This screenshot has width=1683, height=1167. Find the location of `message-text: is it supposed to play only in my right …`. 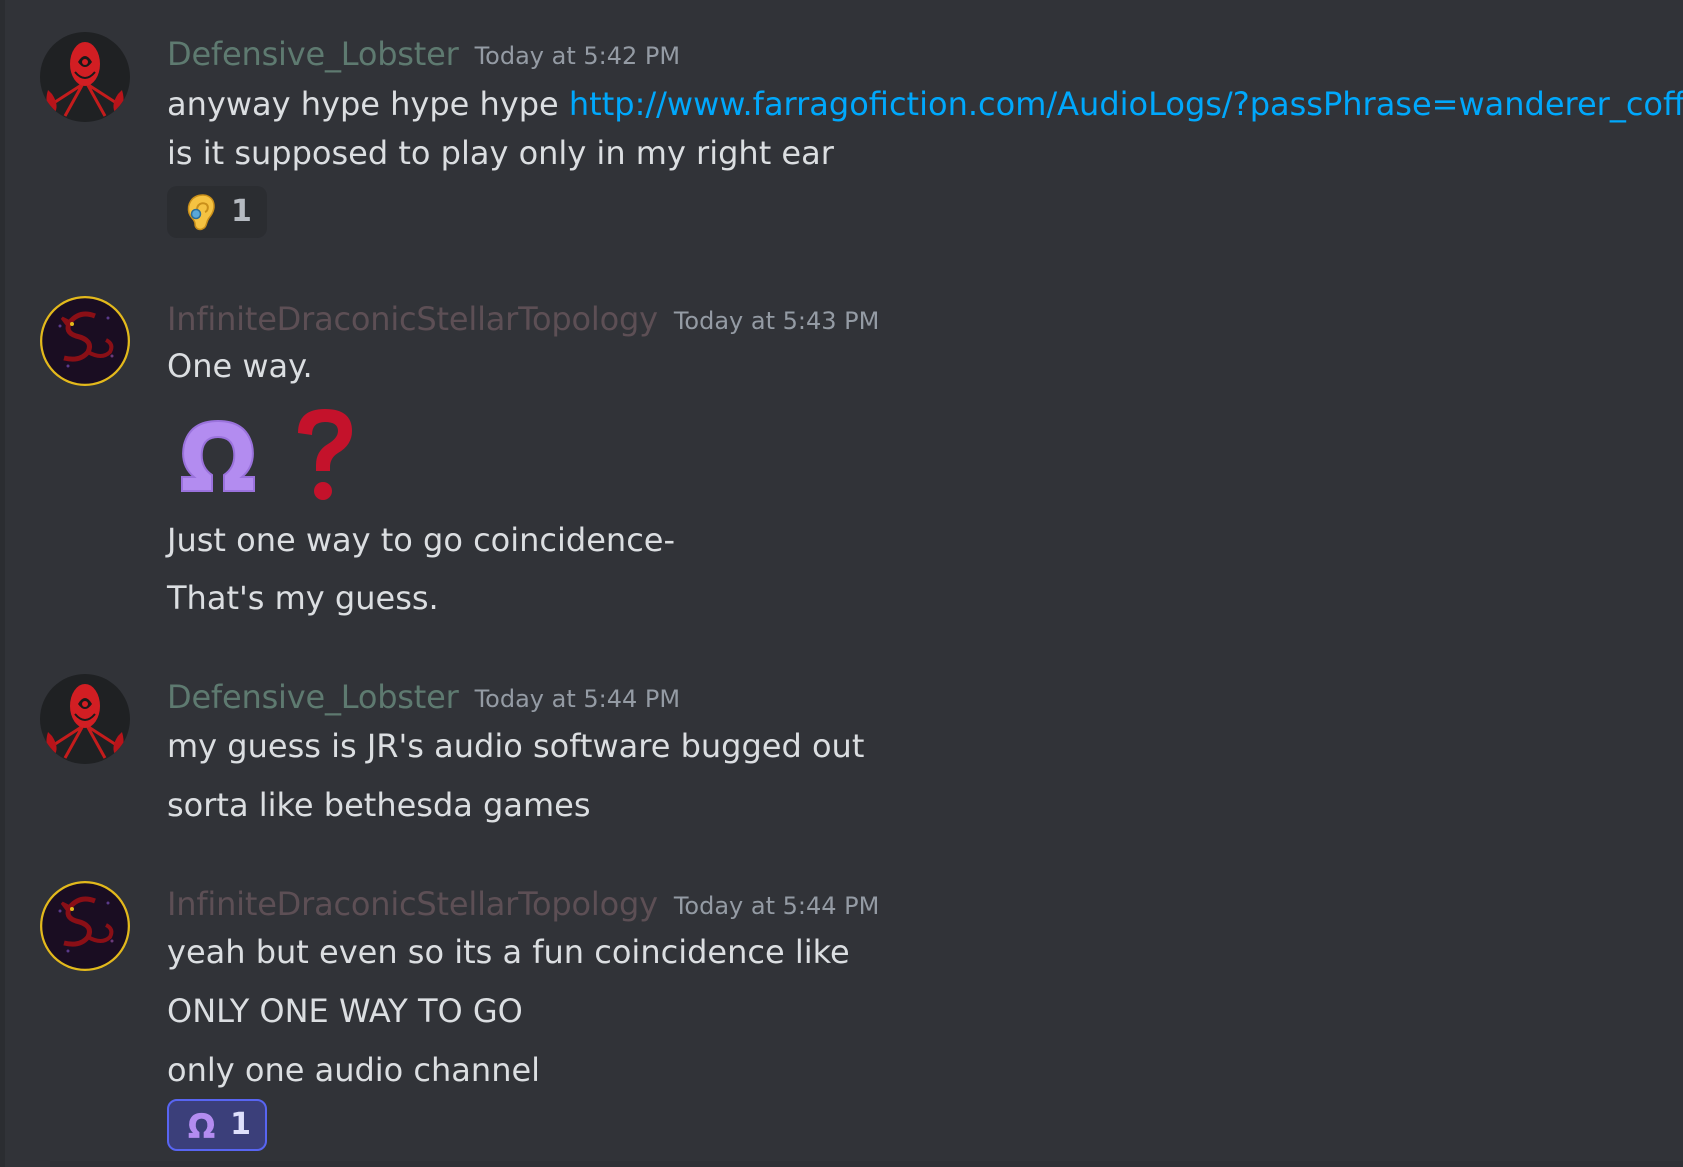

message-text: is it supposed to play only in my right … is located at coordinates (500, 153).